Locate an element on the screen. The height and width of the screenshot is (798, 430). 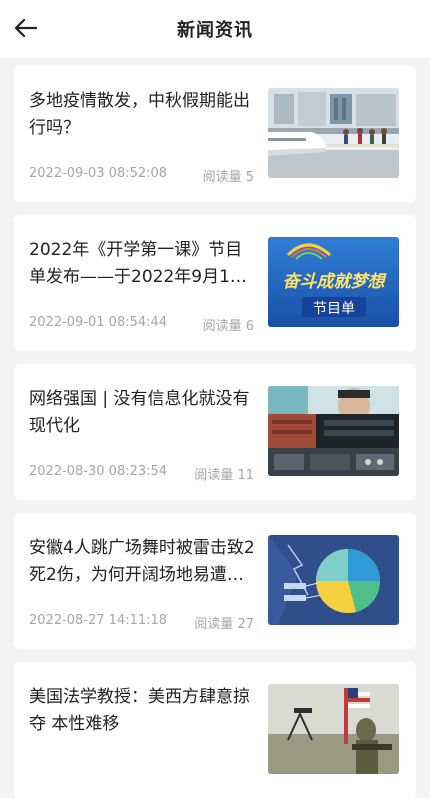
train-station-image is located at coordinates (333, 133).